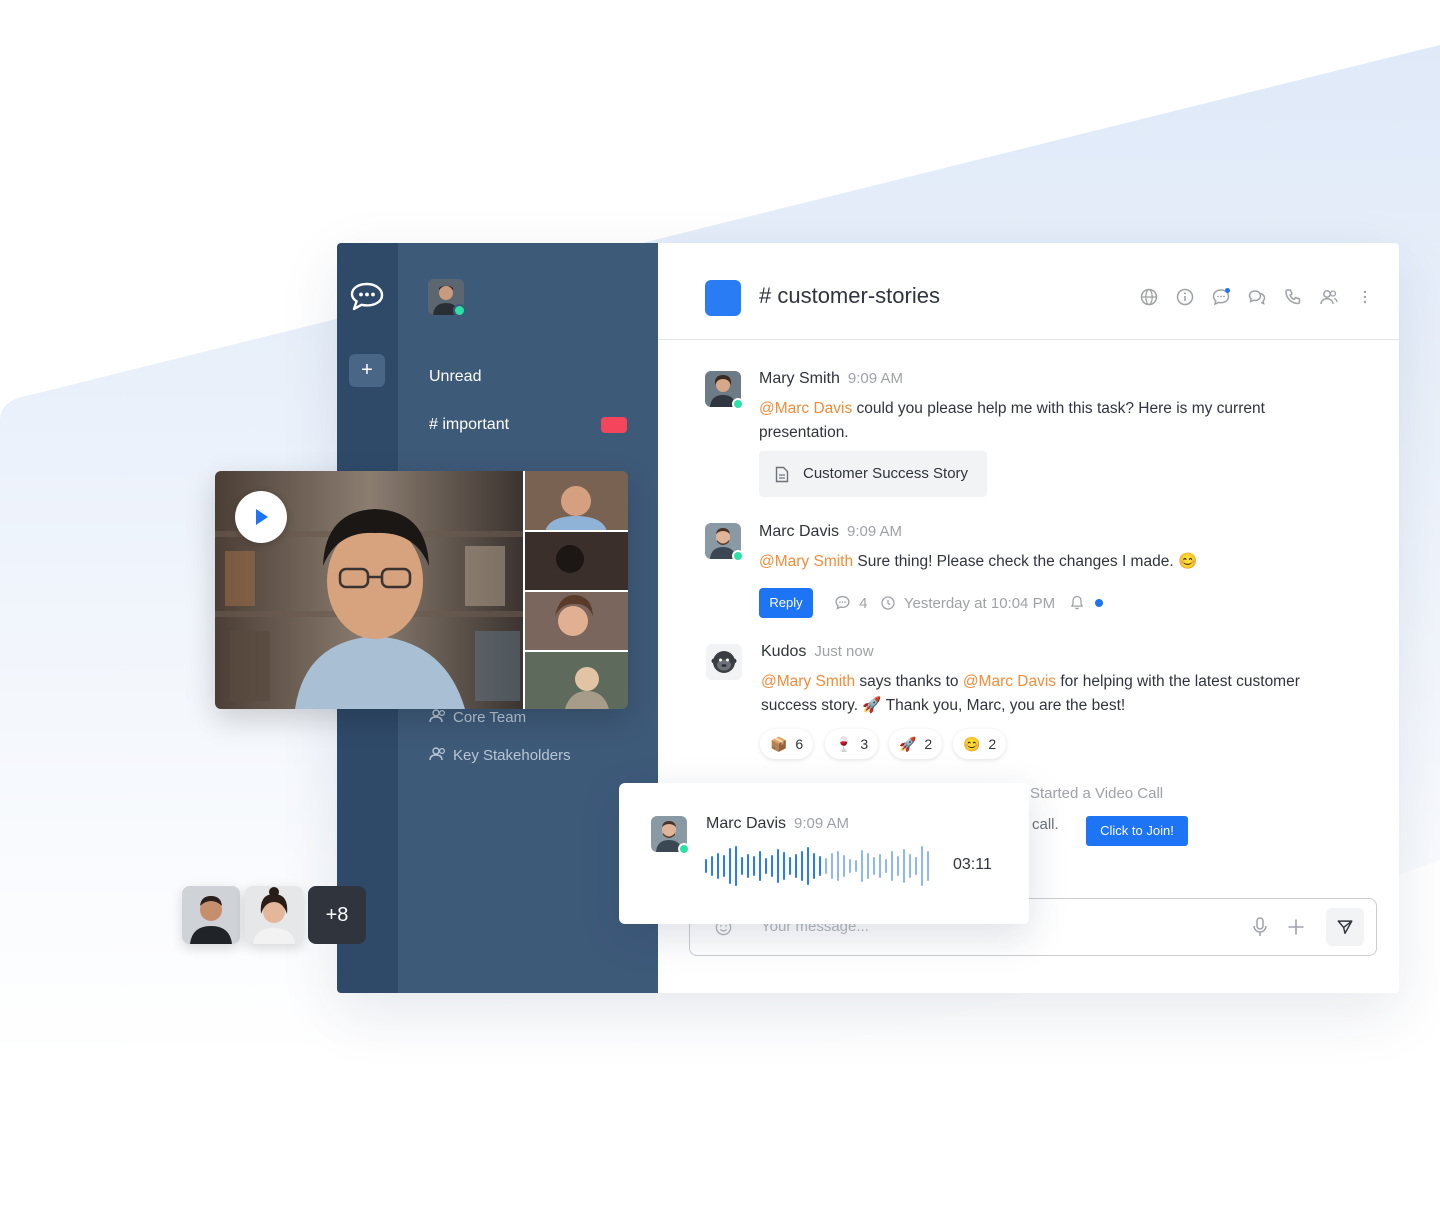  I want to click on participant-photo, so click(274, 915).